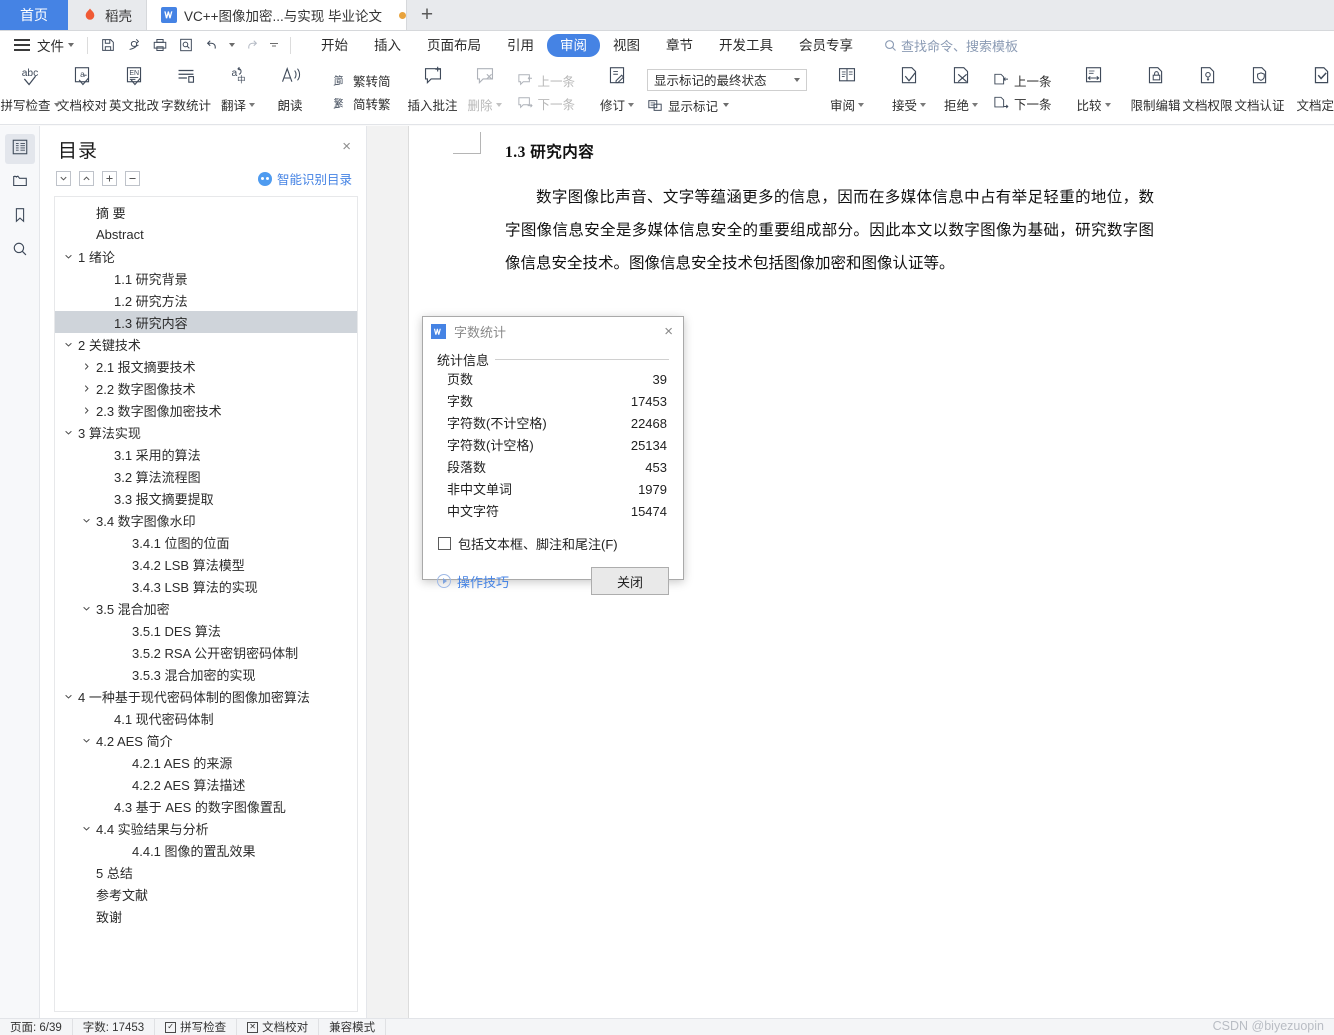  I want to click on ribbon-button-compare: 比较, so click(1094, 91).